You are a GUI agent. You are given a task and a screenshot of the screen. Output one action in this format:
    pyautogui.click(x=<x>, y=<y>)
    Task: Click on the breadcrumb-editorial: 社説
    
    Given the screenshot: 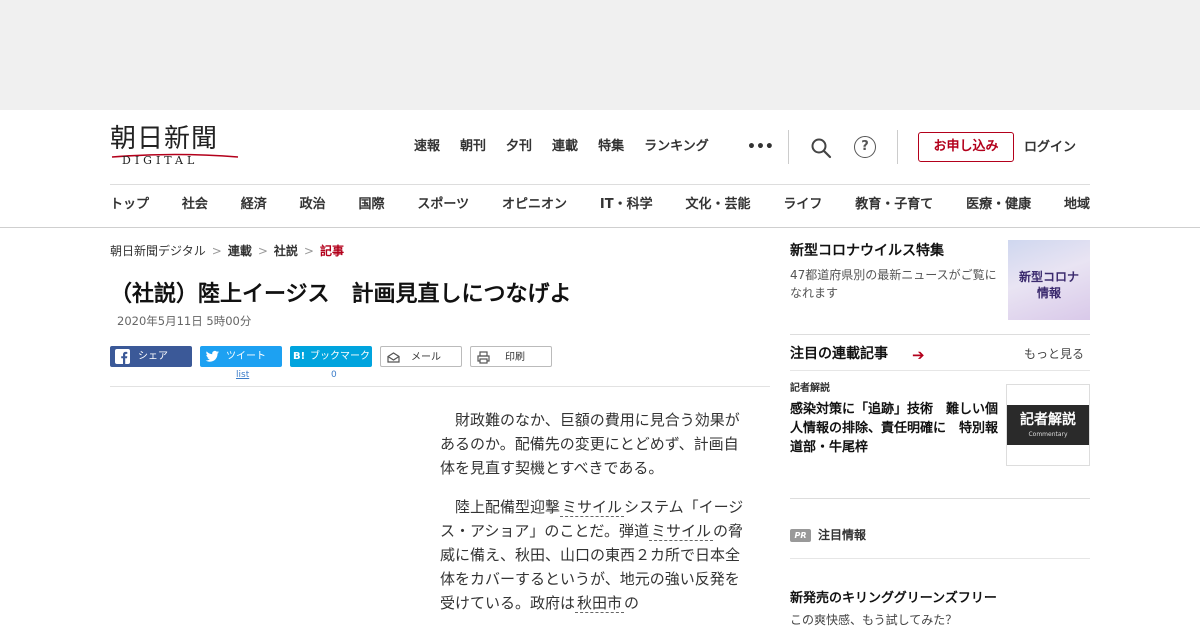 What is the action you would take?
    pyautogui.click(x=286, y=251)
    